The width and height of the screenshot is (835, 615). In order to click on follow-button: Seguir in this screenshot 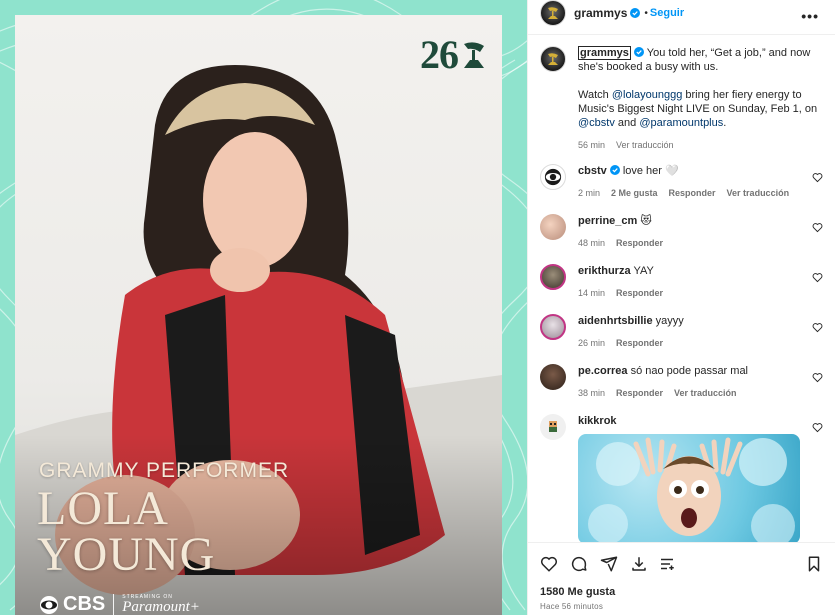, I will do `click(667, 13)`.